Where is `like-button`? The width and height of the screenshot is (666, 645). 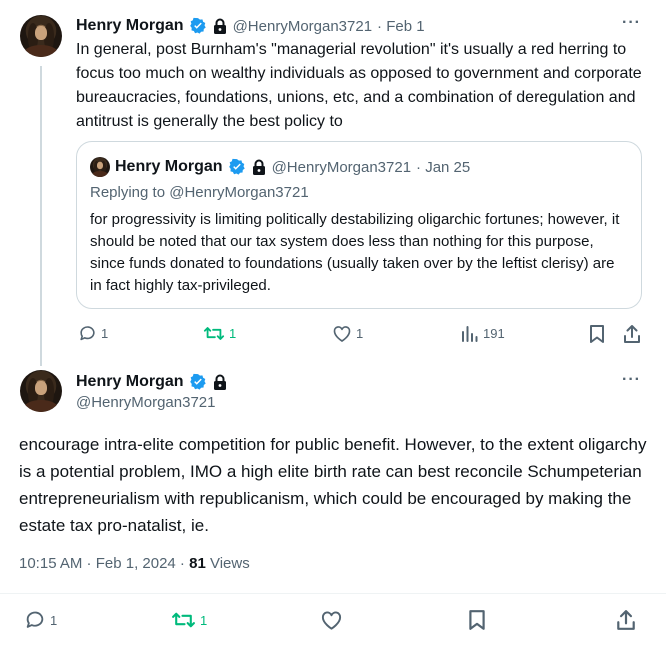
like-button is located at coordinates (331, 620).